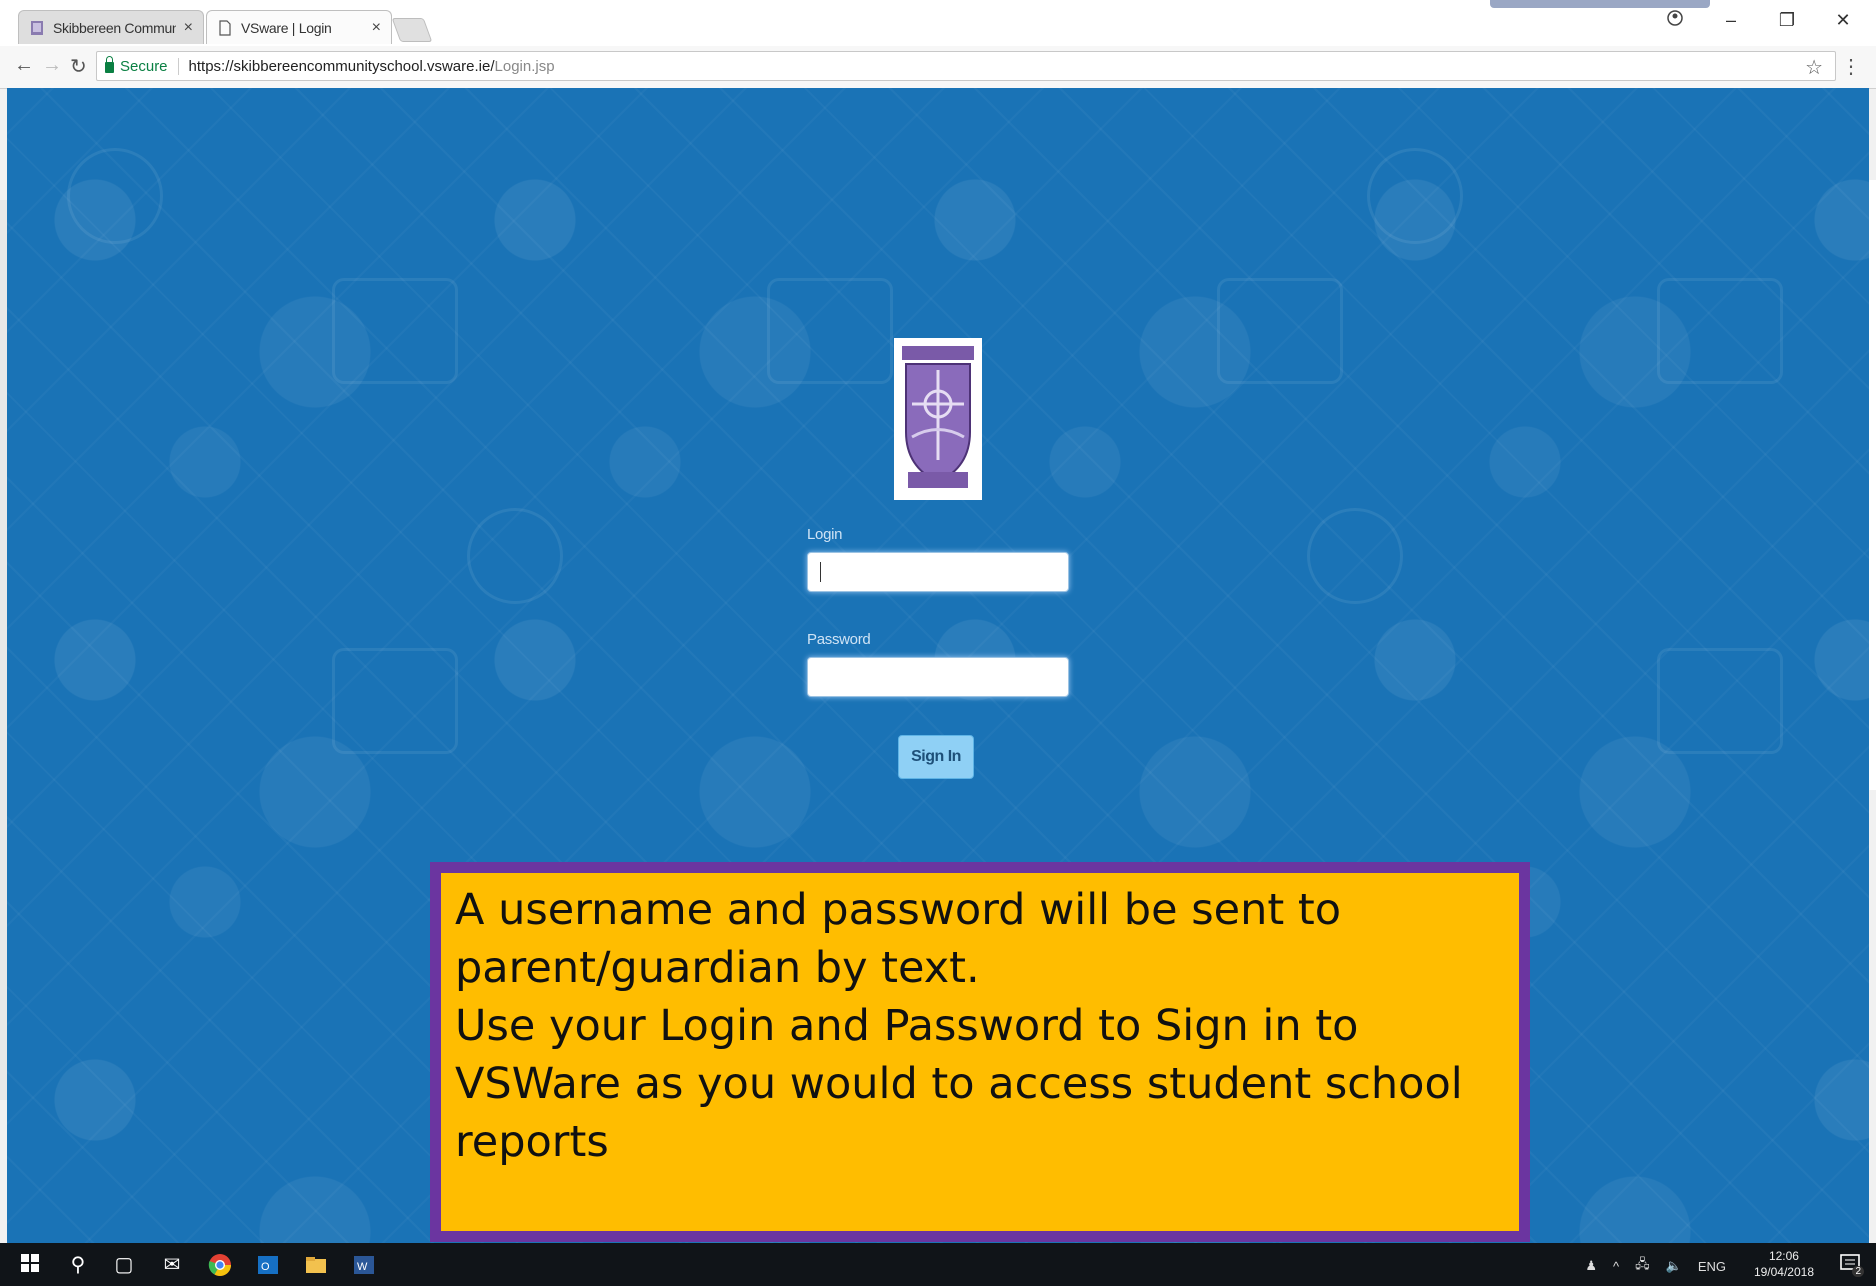 The height and width of the screenshot is (1286, 1876). Describe the element at coordinates (220, 1265) in the screenshot. I see `chrome-icon` at that location.